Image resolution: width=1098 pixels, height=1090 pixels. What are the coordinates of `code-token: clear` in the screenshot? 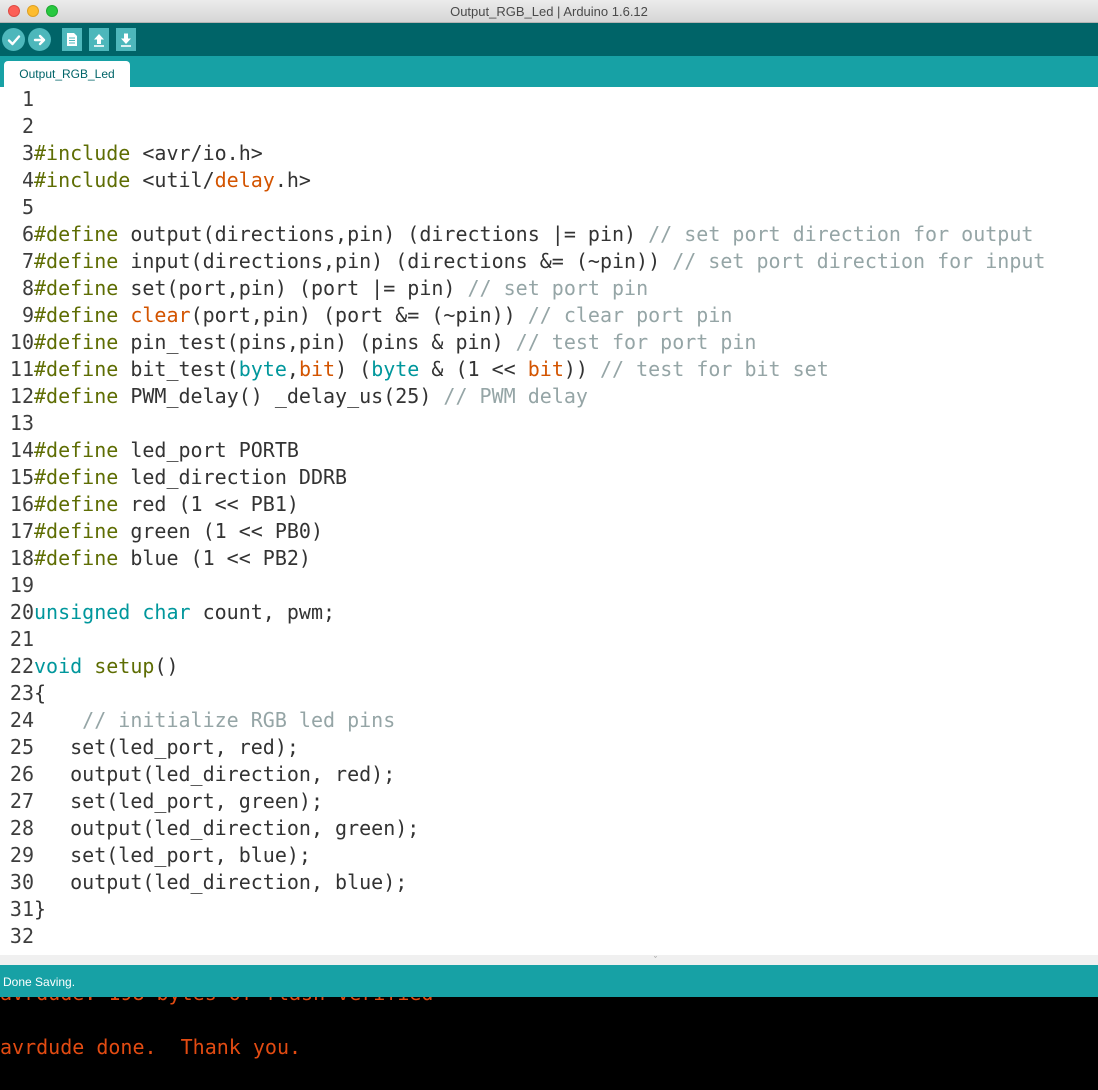 It's located at (160, 315).